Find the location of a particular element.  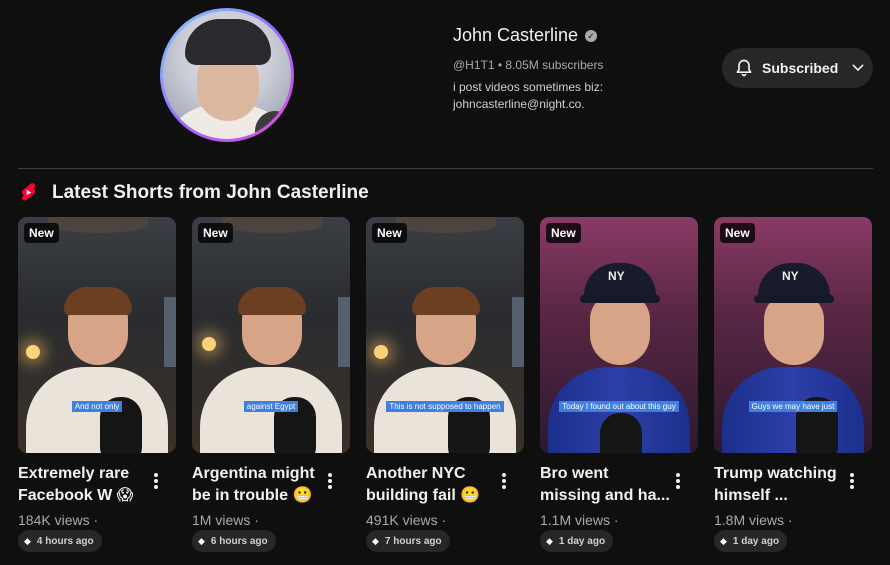

caption-text: Today I found out about this guy is located at coordinates (619, 406).